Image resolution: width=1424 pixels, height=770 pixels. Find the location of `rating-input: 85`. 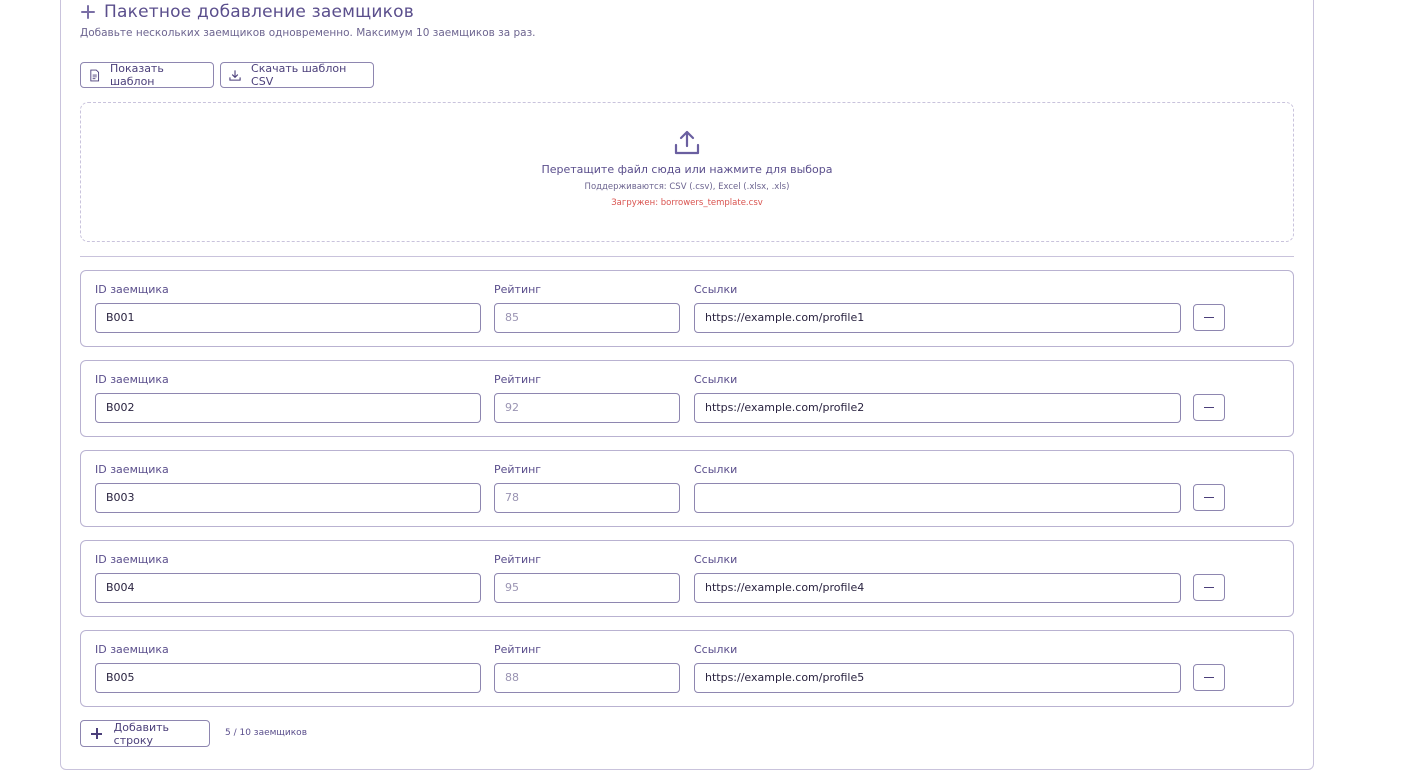

rating-input: 85 is located at coordinates (587, 318).